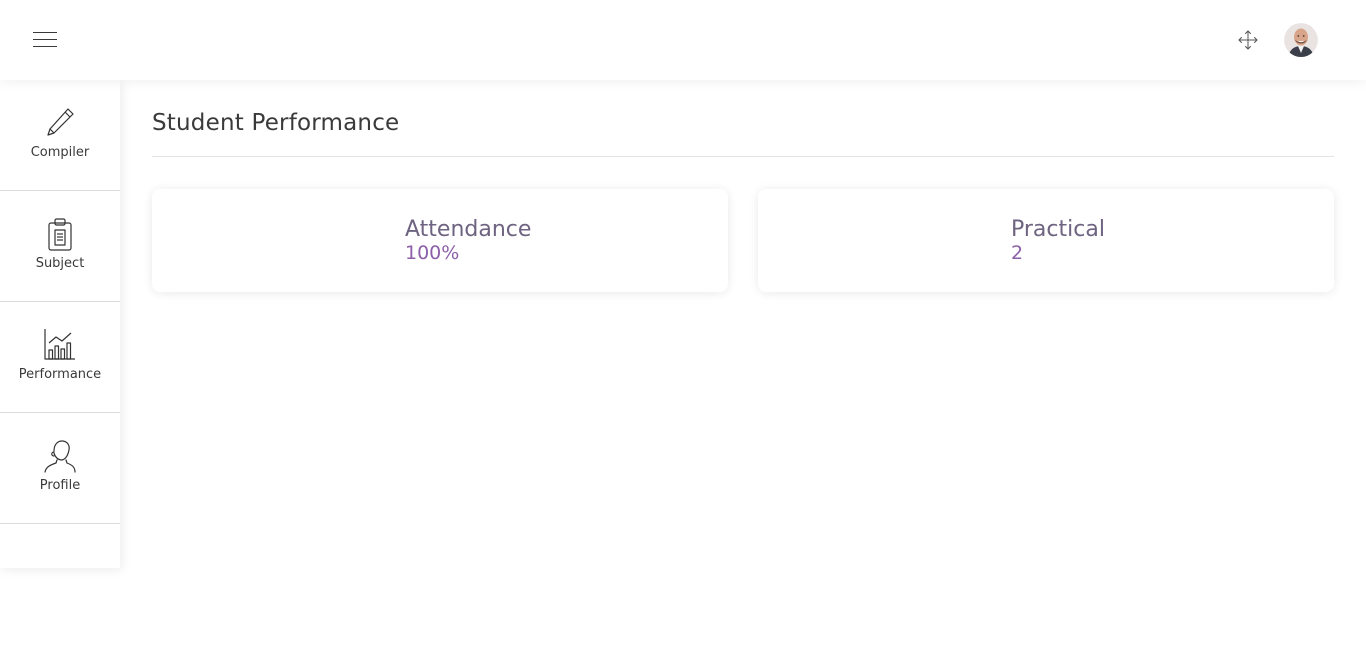 This screenshot has height=648, width=1366. I want to click on attendance-card: Attendance 100%, so click(440, 240).